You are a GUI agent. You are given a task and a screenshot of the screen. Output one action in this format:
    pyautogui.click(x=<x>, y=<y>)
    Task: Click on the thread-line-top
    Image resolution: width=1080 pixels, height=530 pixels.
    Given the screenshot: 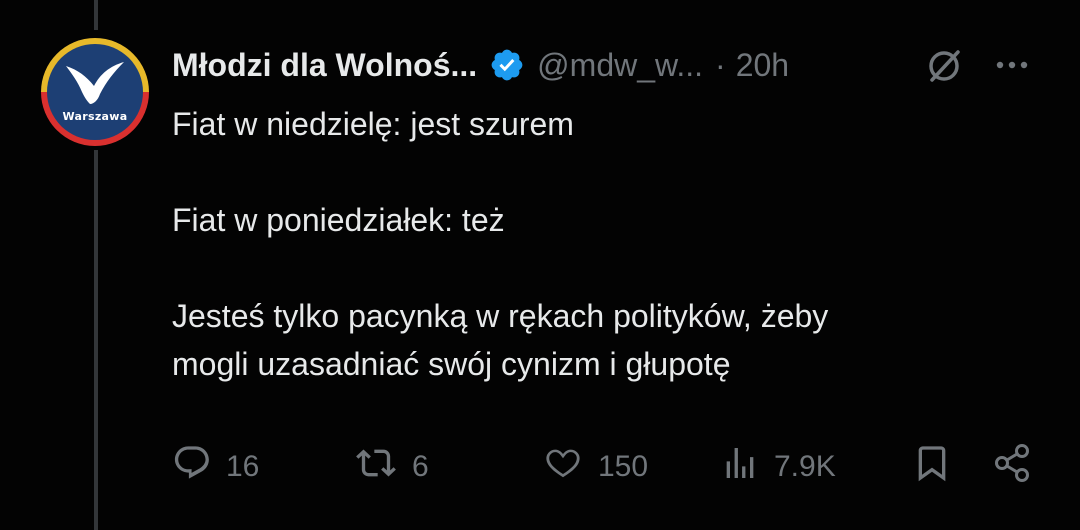 What is the action you would take?
    pyautogui.click(x=96, y=15)
    